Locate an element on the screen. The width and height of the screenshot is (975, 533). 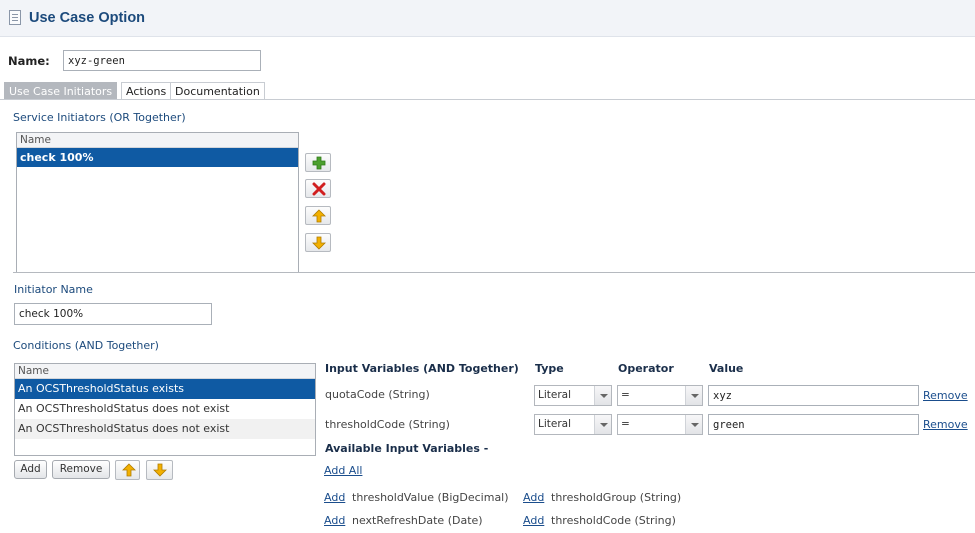
list-item: An OCSThresholdStatus exists is located at coordinates (165, 389).